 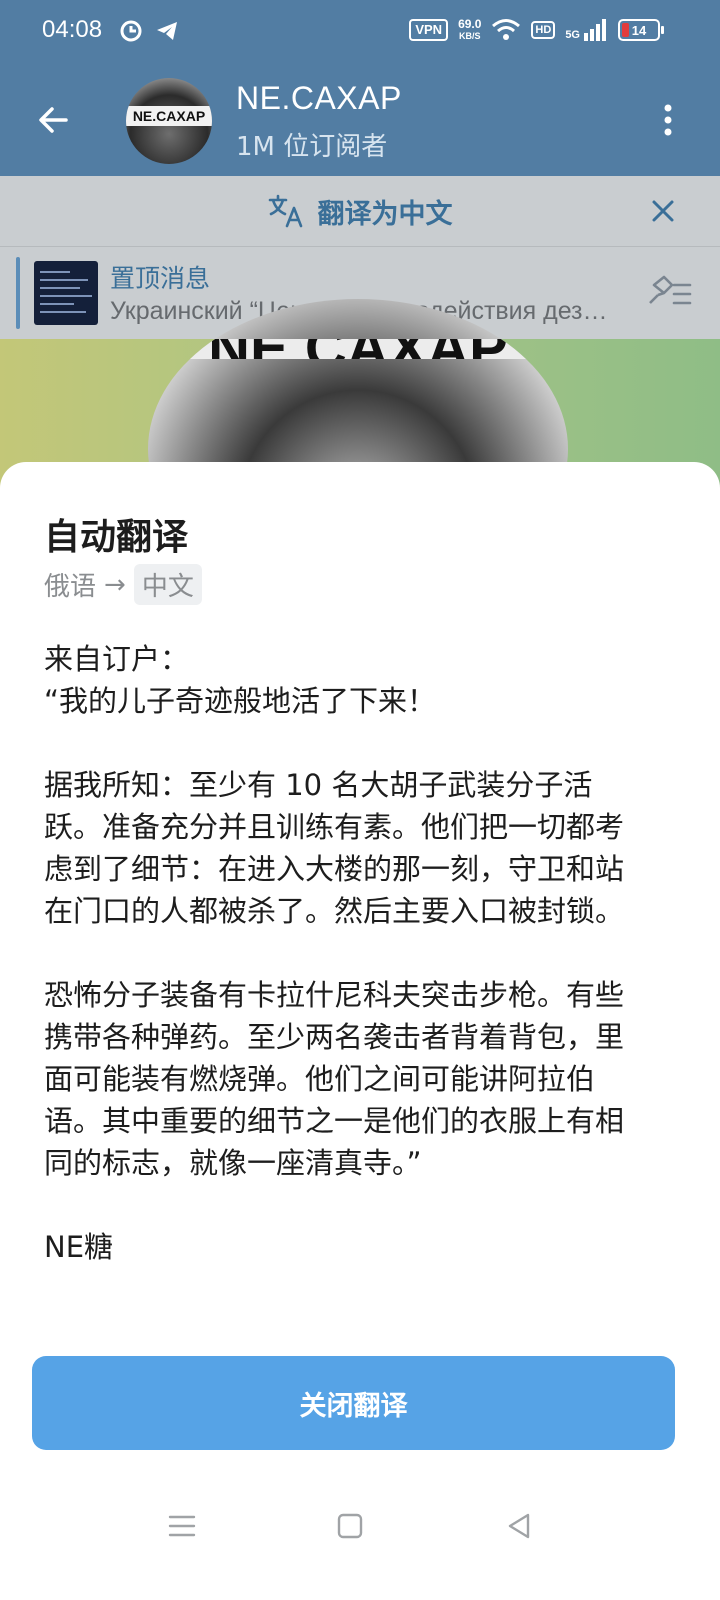 I want to click on home-square-icon, so click(x=350, y=1526).